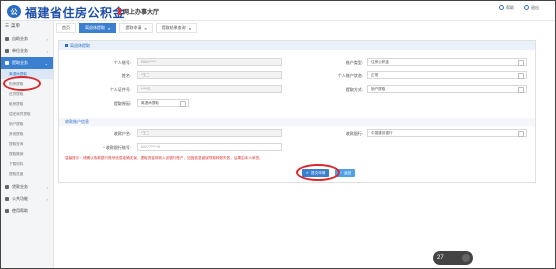  What do you see at coordinates (209, 62) in the screenshot?
I see `account-no-field: 0001*****` at bounding box center [209, 62].